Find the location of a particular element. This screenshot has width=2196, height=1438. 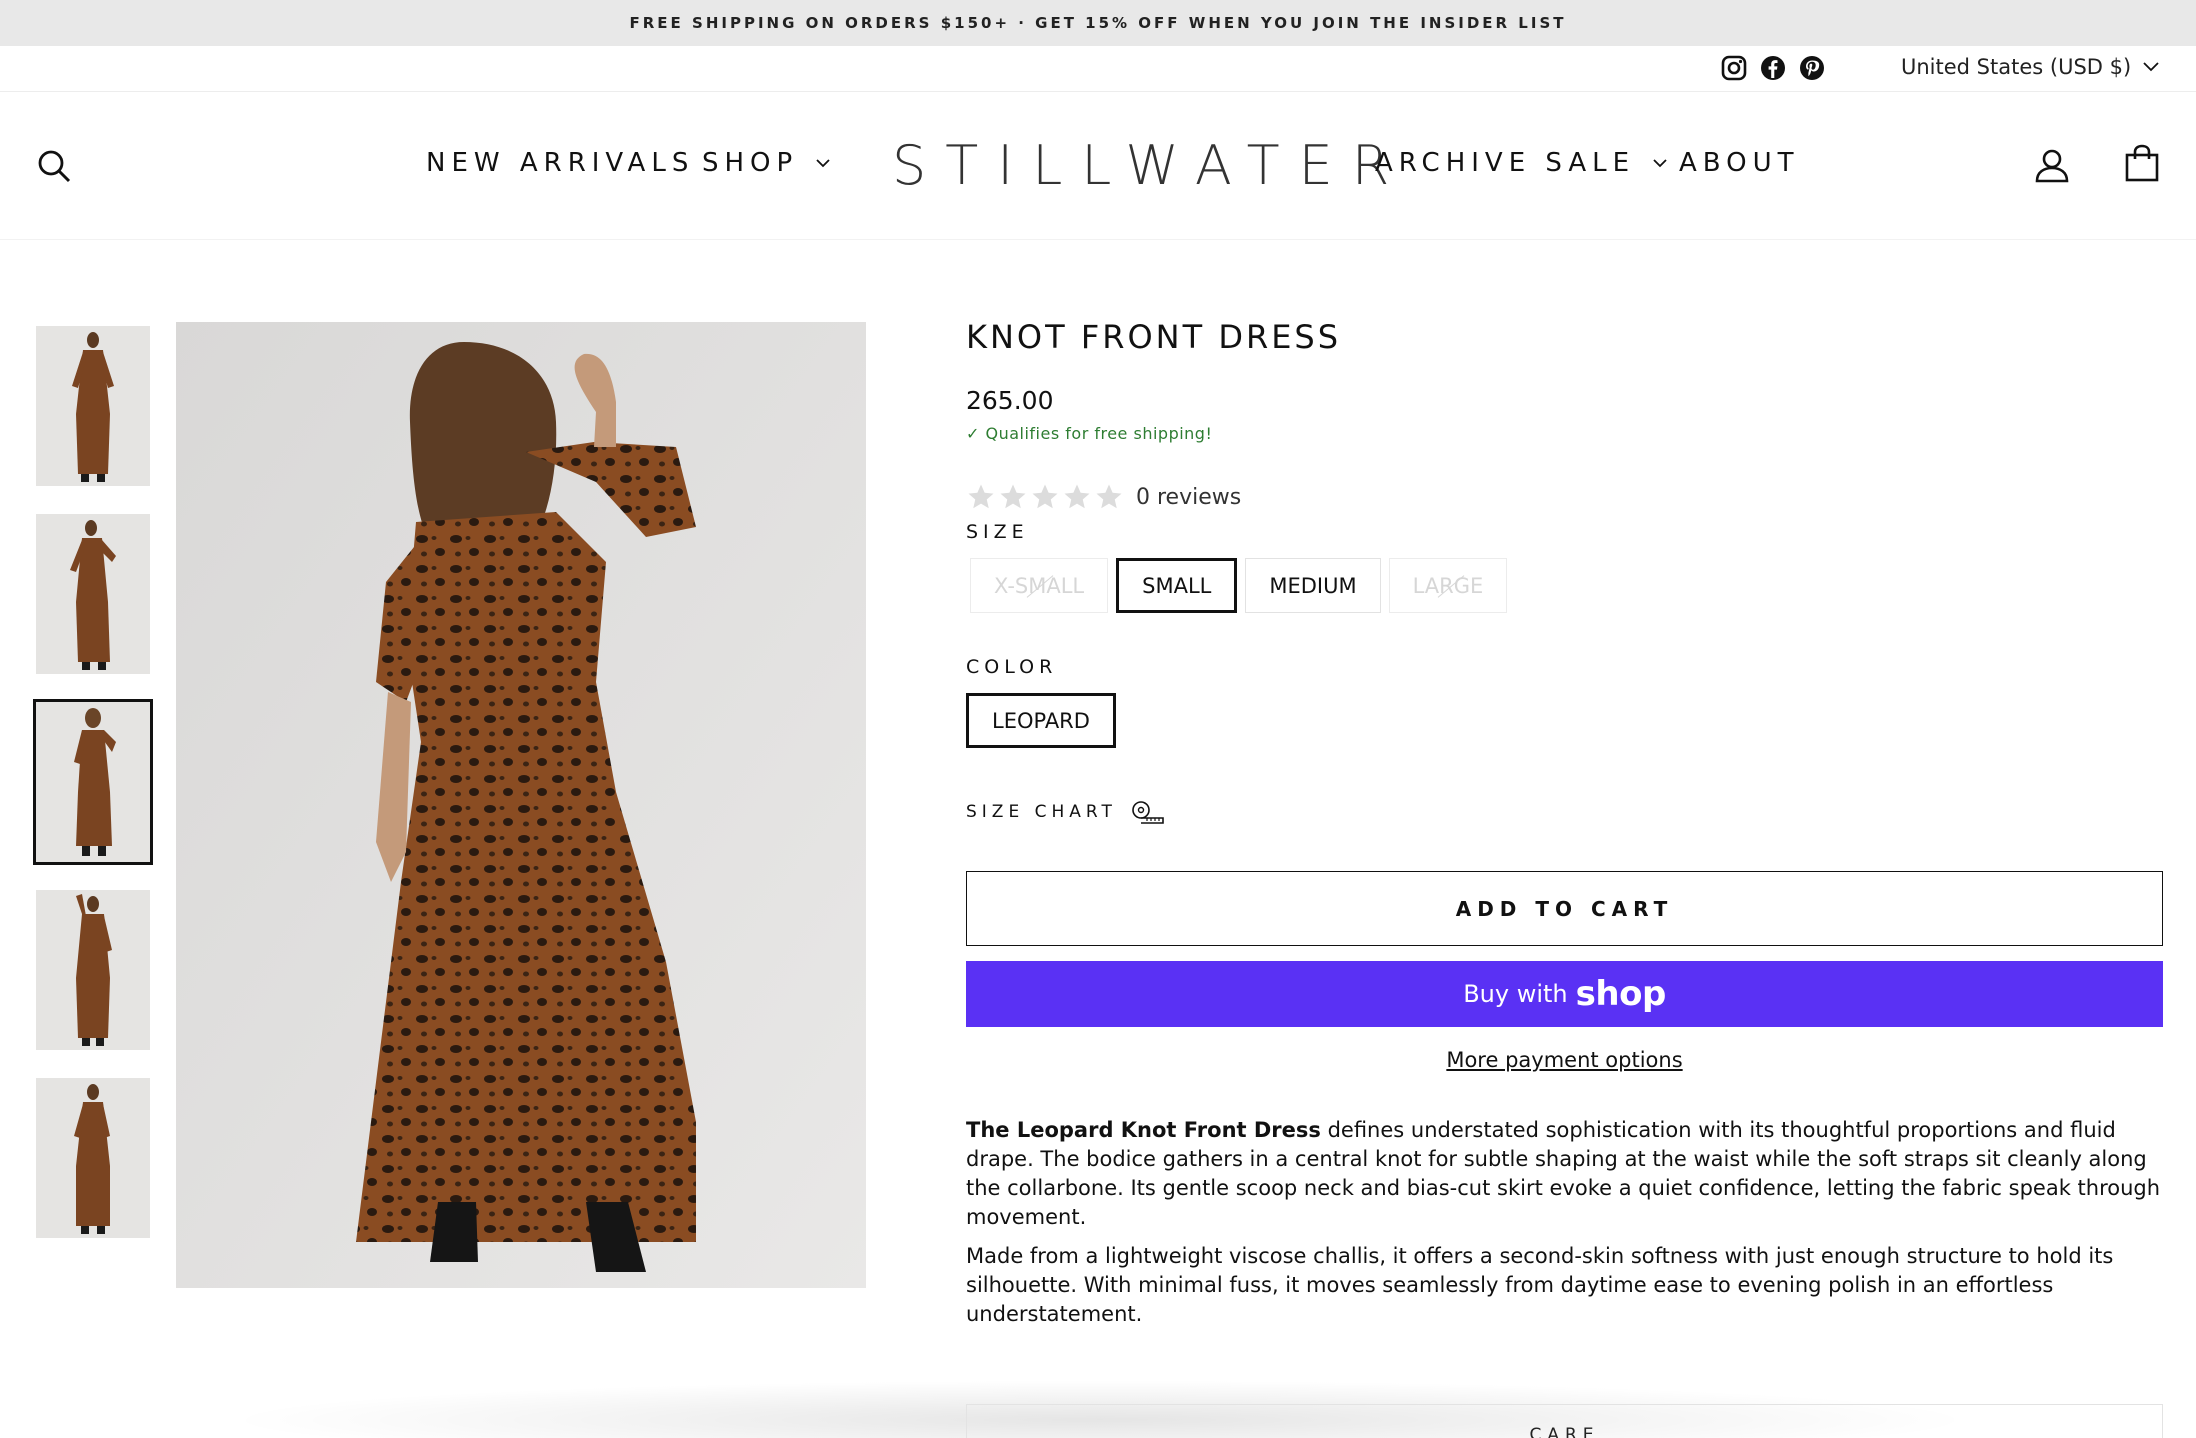

star-rating is located at coordinates (1045, 497).